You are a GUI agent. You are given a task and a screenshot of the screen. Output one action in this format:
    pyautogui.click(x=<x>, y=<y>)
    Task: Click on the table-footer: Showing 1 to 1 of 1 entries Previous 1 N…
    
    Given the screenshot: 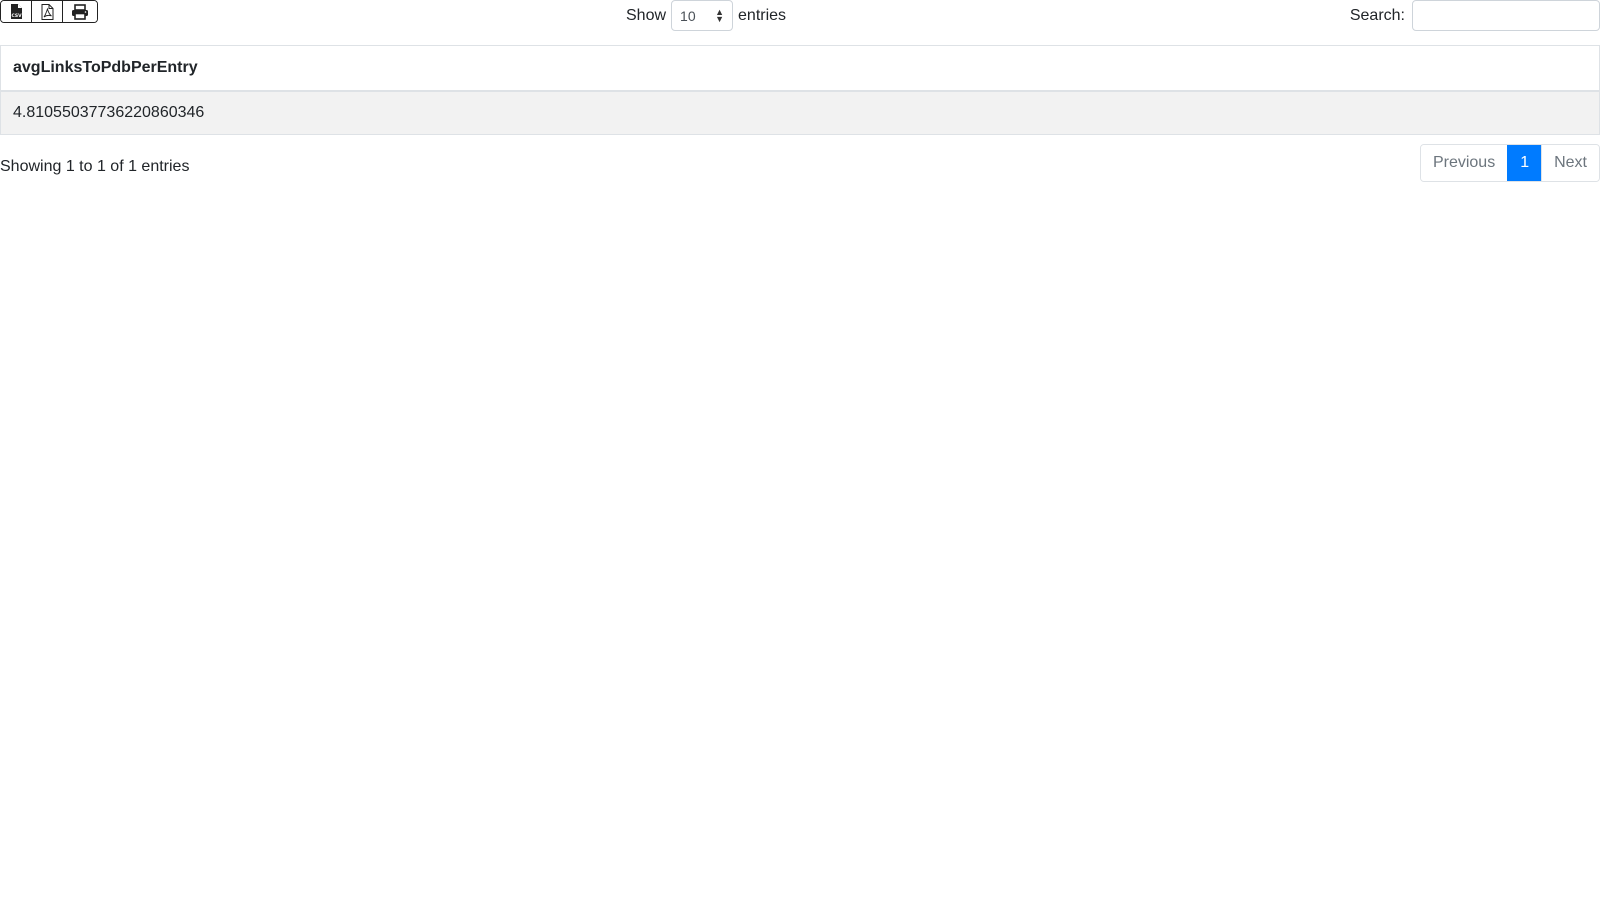 What is the action you would take?
    pyautogui.click(x=800, y=169)
    